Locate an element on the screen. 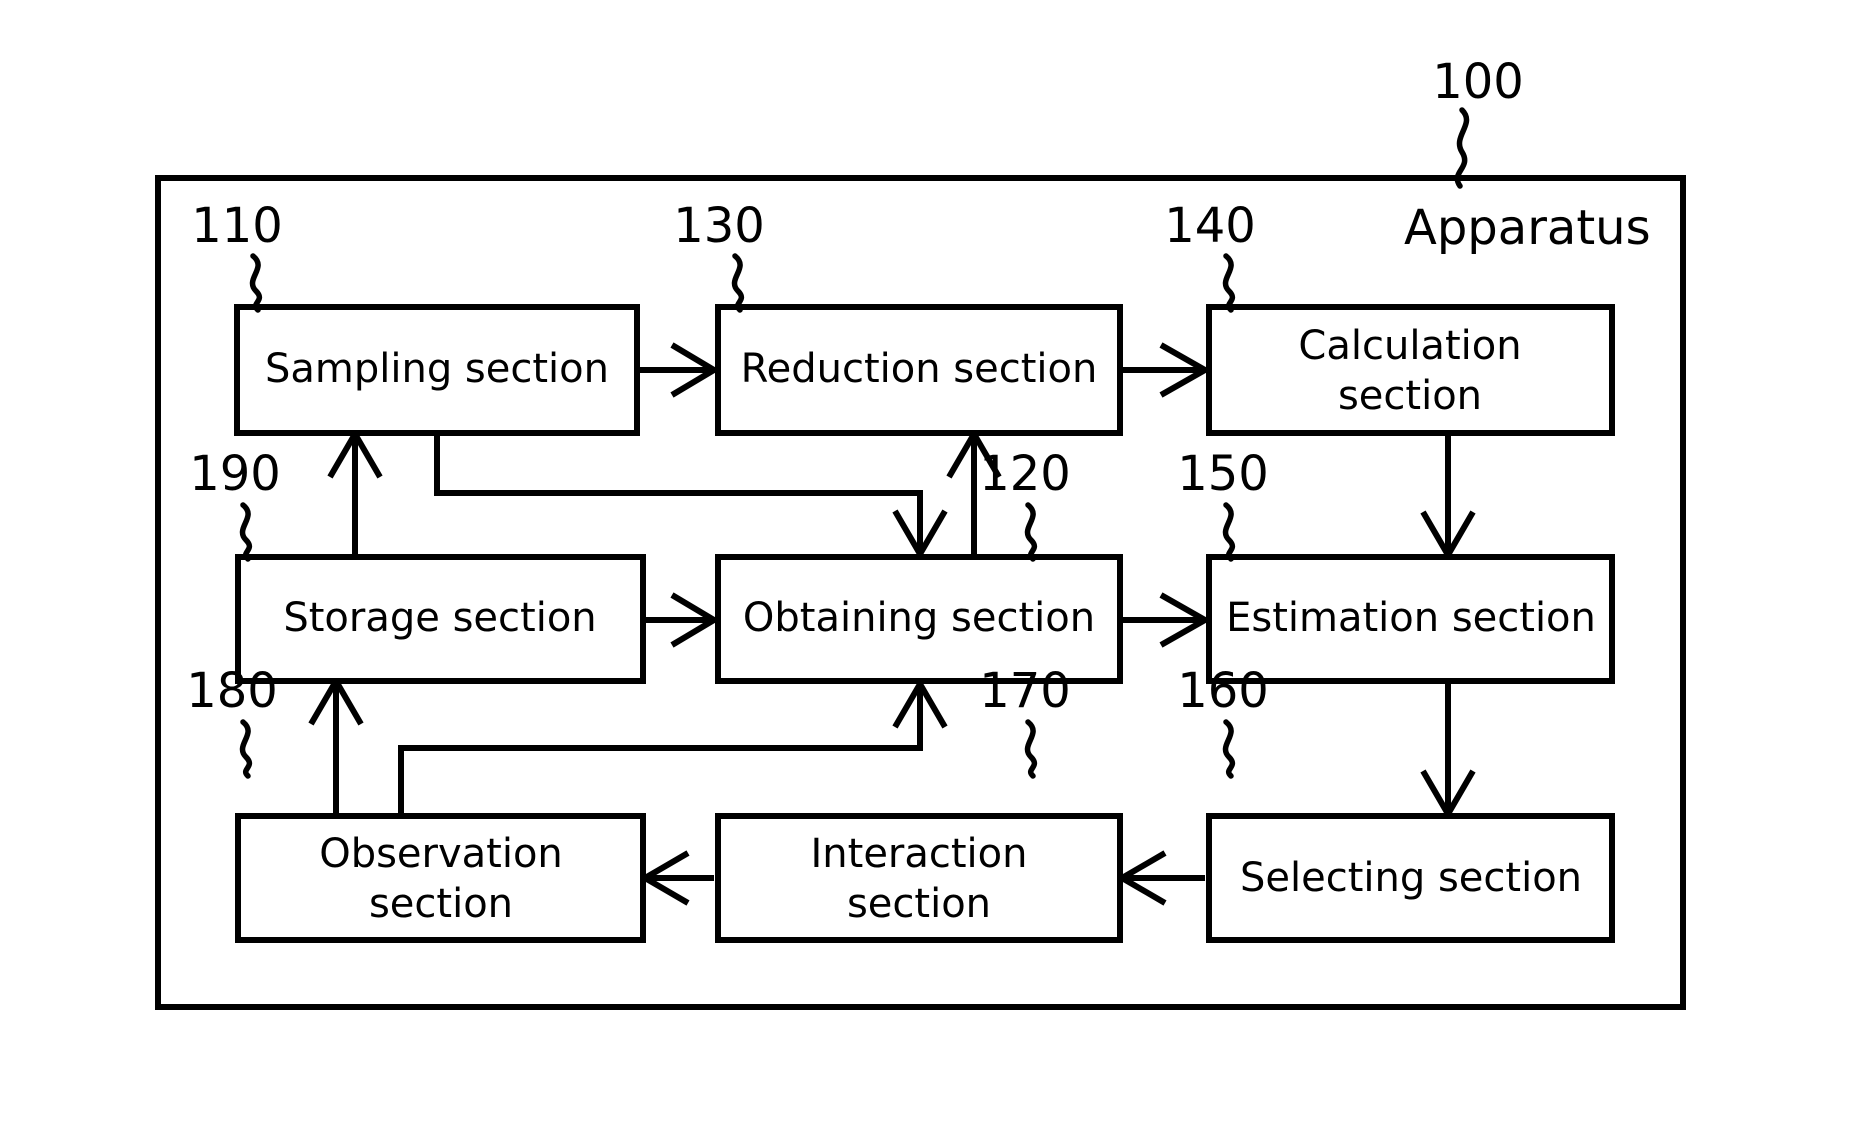 The width and height of the screenshot is (1861, 1125). block-interaction-section-label-line1: Interaction is located at coordinates (918, 854).